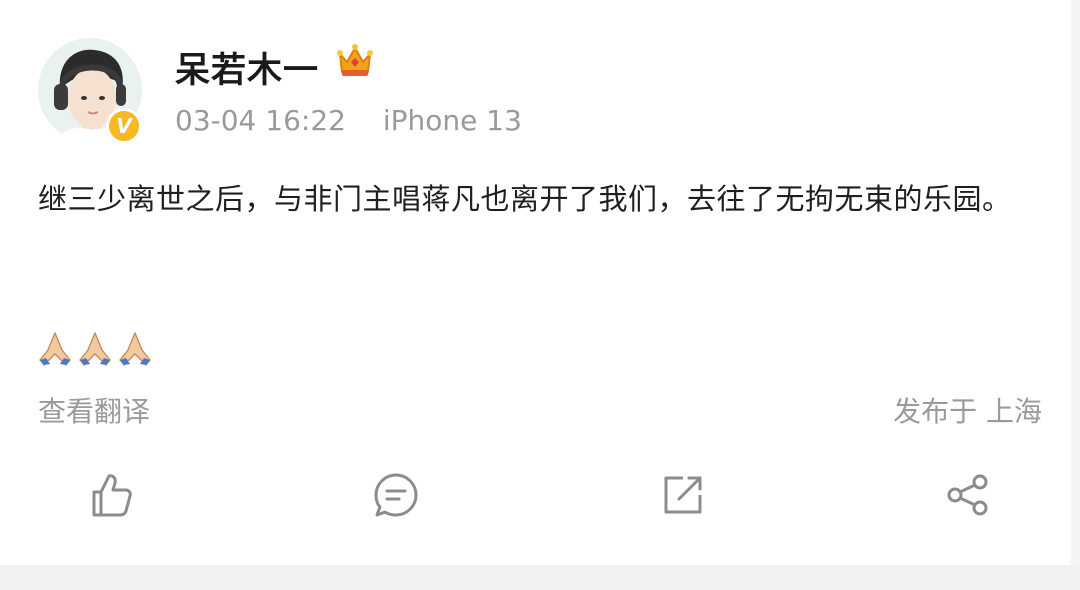 The height and width of the screenshot is (590, 1080). What do you see at coordinates (525, 199) in the screenshot?
I see `post-content: 继三少离世之后，与非门主唱蒋凡也离开了我们，去往了无拘无束的乐园。` at bounding box center [525, 199].